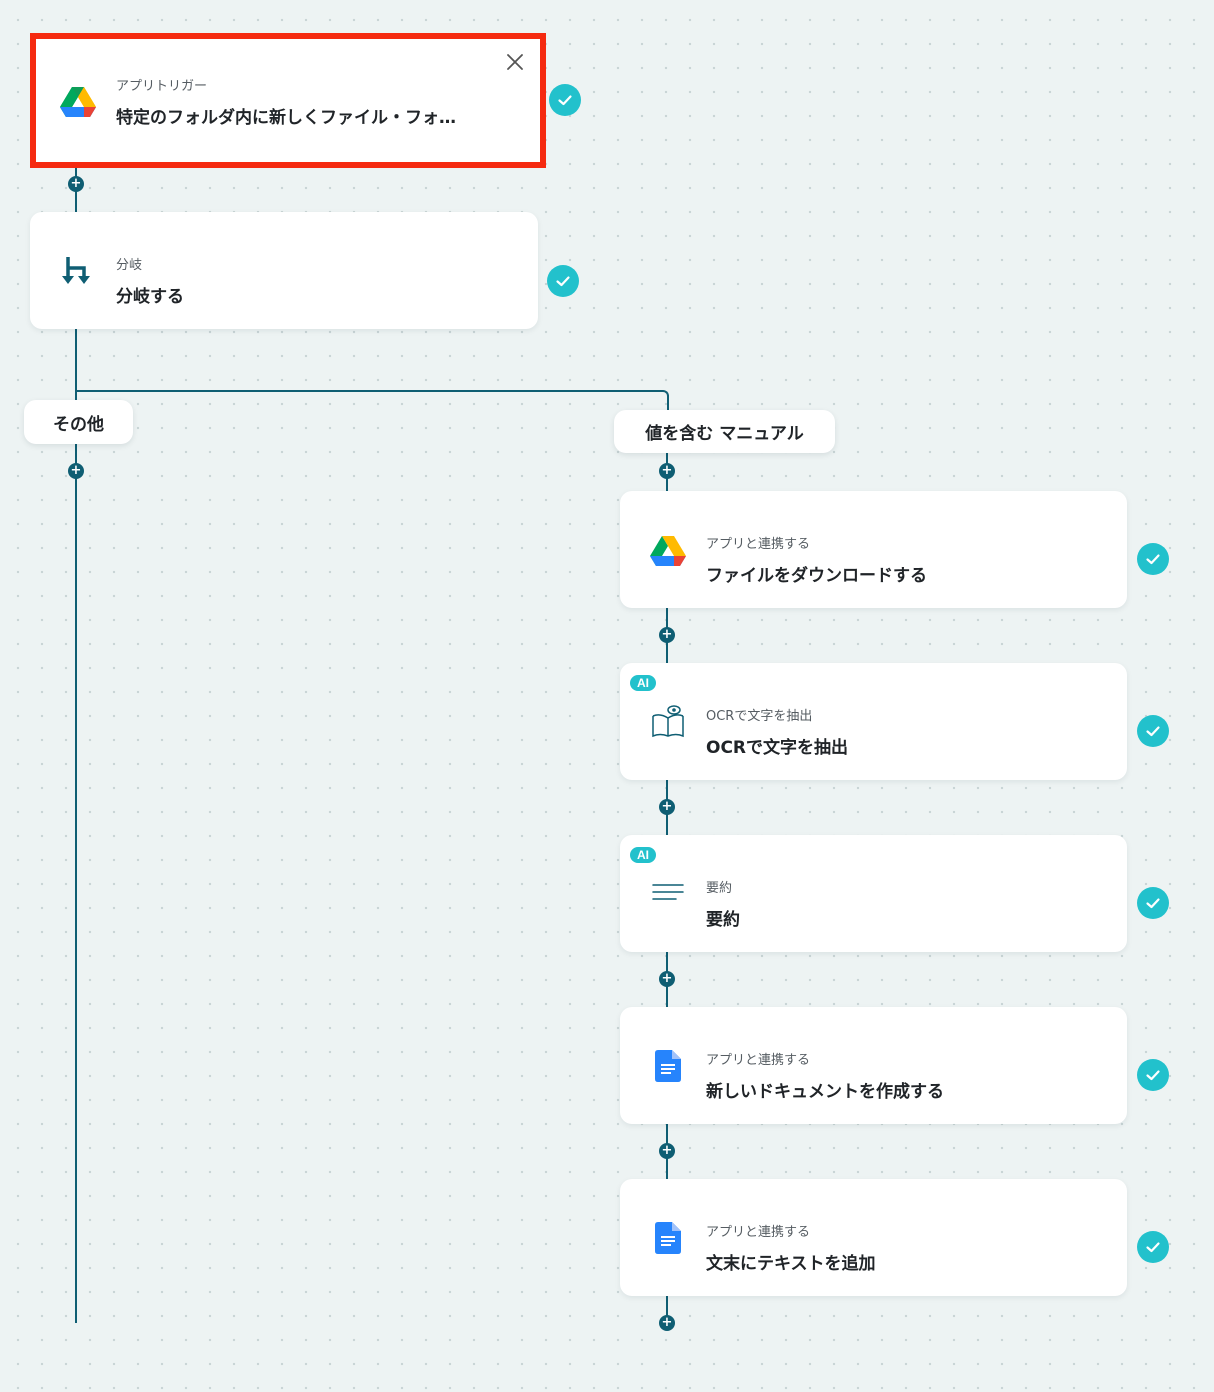  I want to click on step-card-create-document: アプリと連携する 新しいドキュメントを作成する, so click(873, 1065).